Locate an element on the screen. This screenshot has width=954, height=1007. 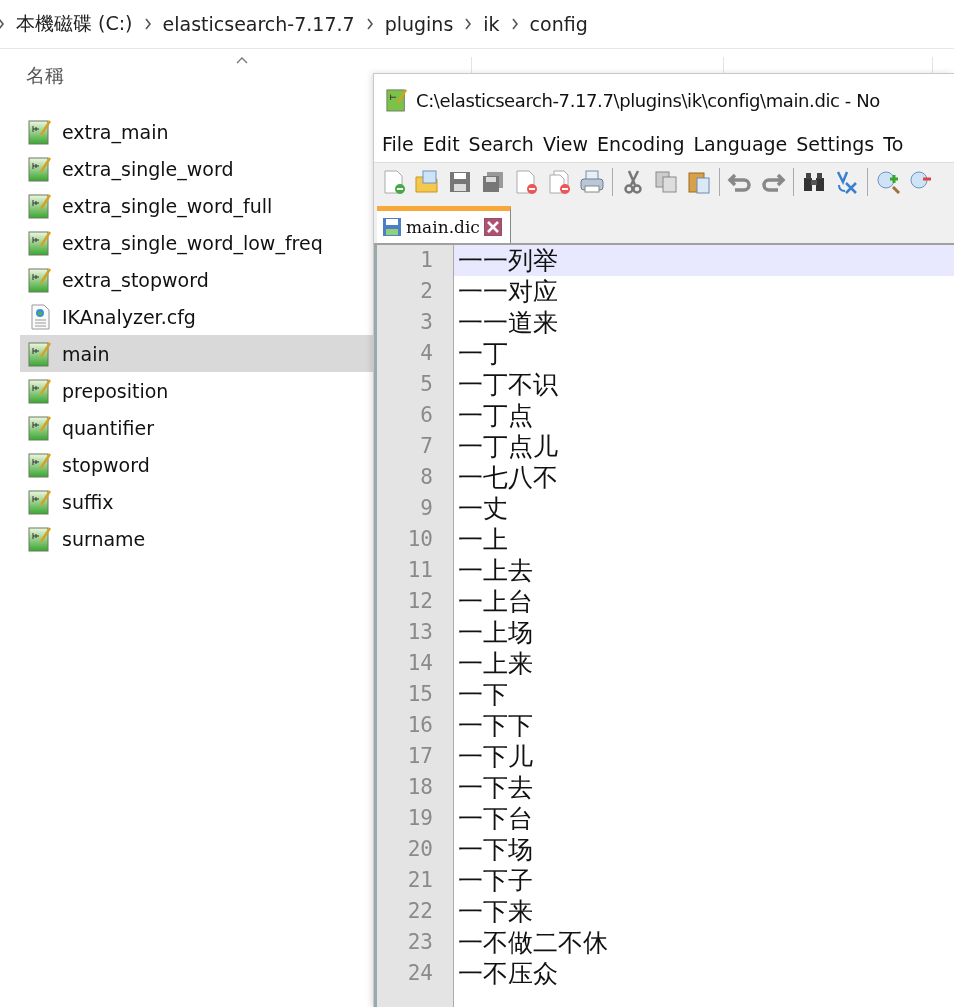
code-line: 一丁点儿 is located at coordinates (703, 446).